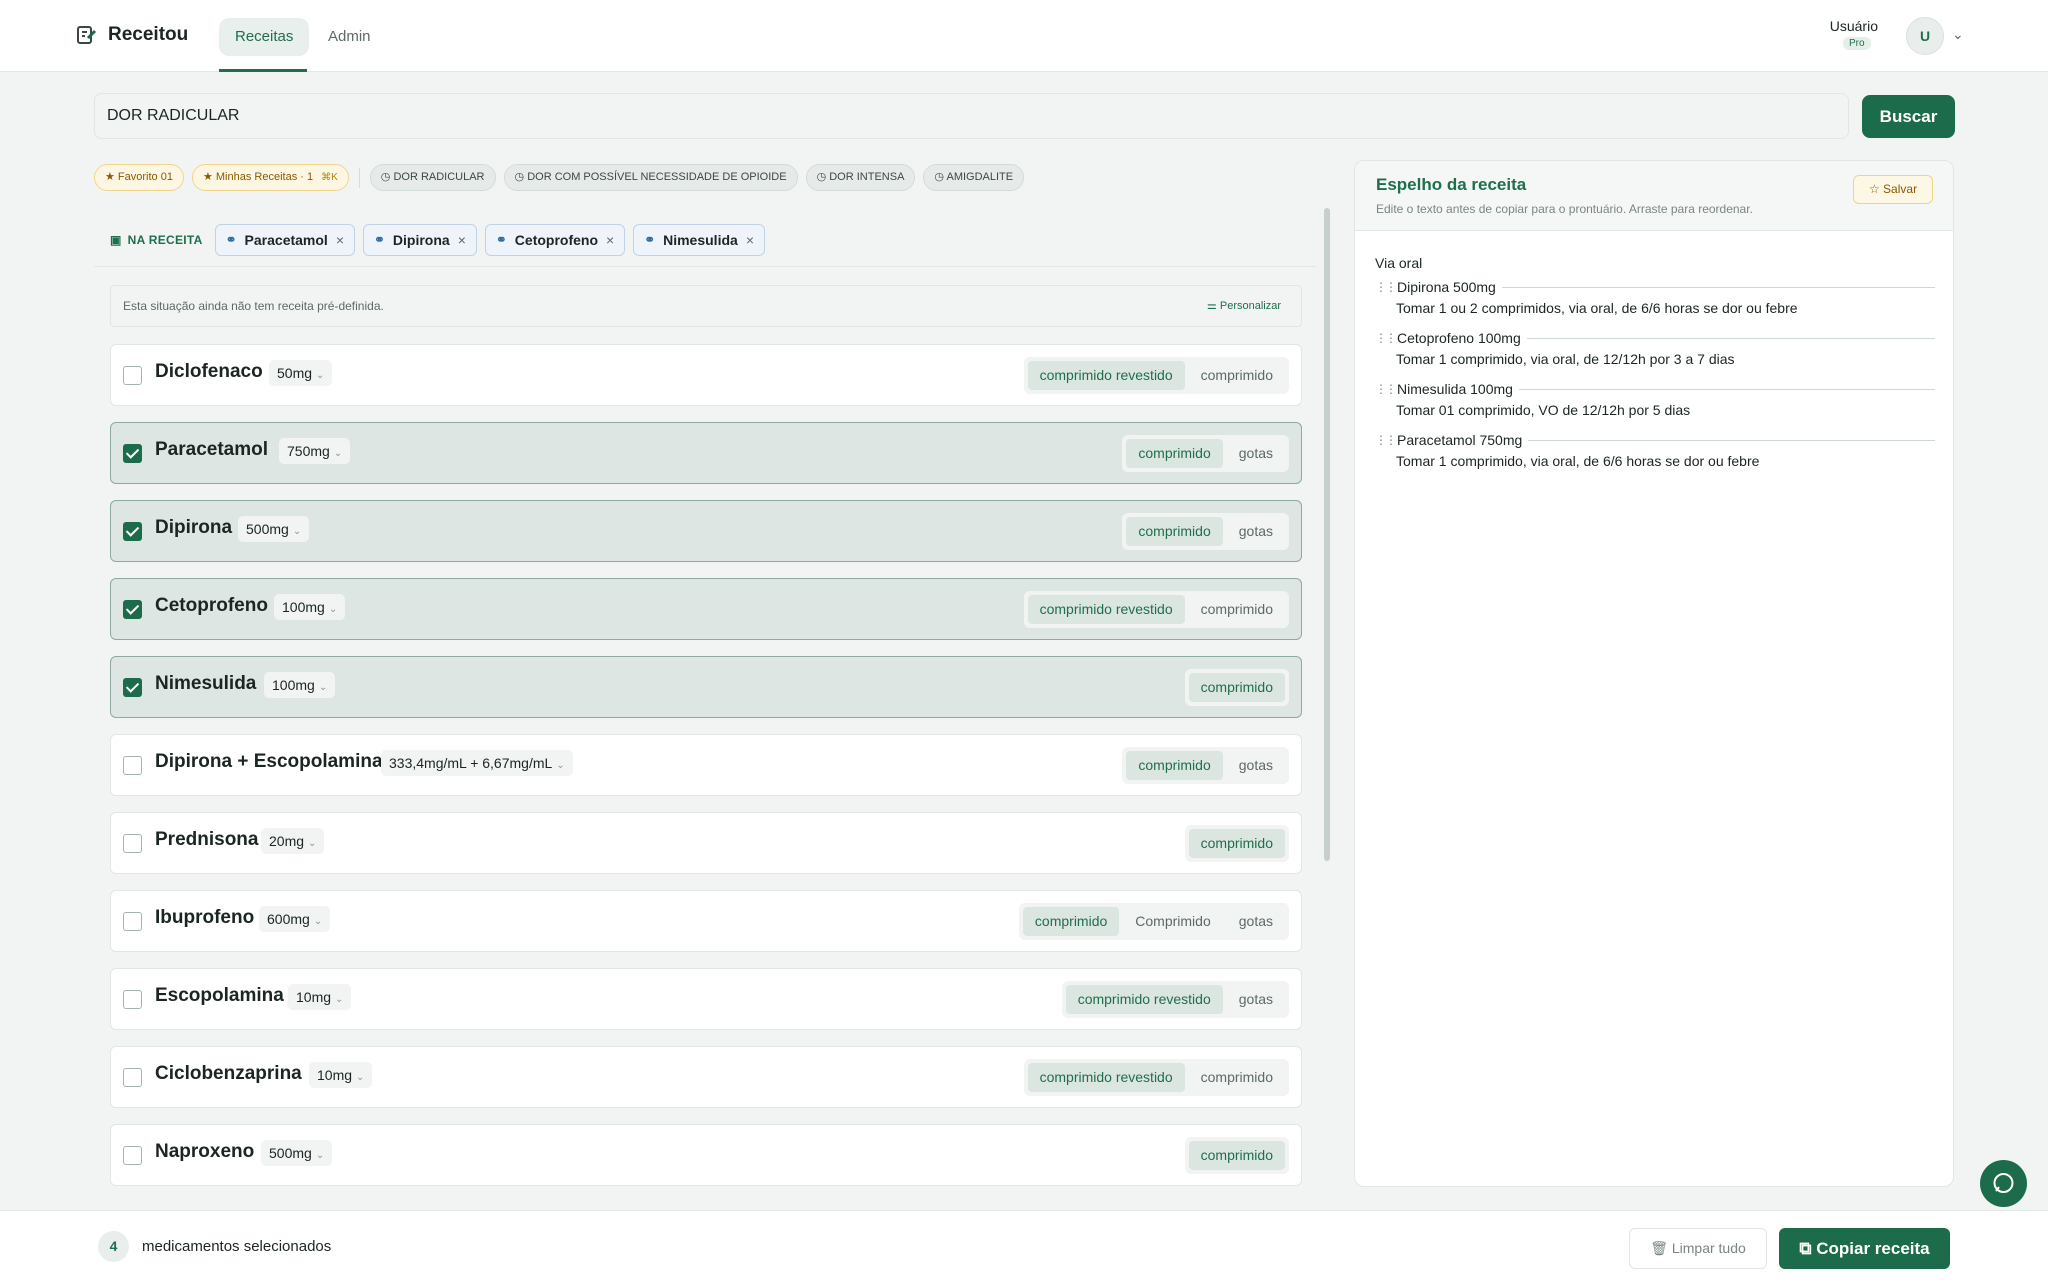 This screenshot has height=1286, width=2048. I want to click on copy-prescription-button: ⧉ Copiar receita, so click(1864, 1248).